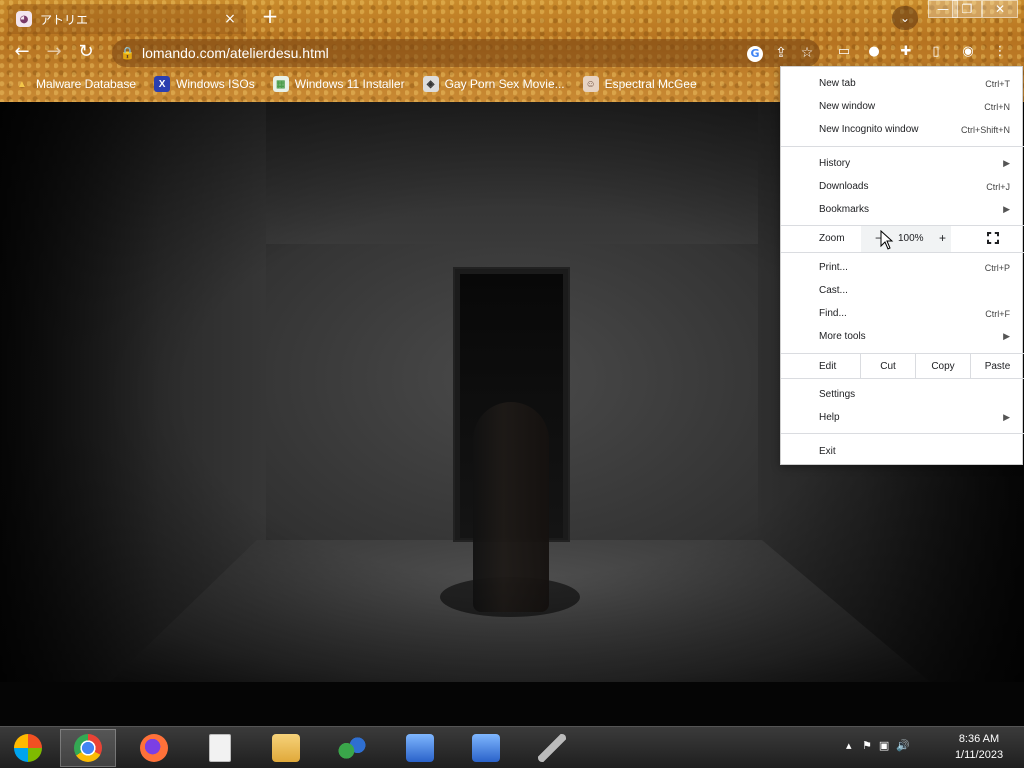  I want to click on tab-atelier: ◕ アトリエ ×, so click(127, 19).